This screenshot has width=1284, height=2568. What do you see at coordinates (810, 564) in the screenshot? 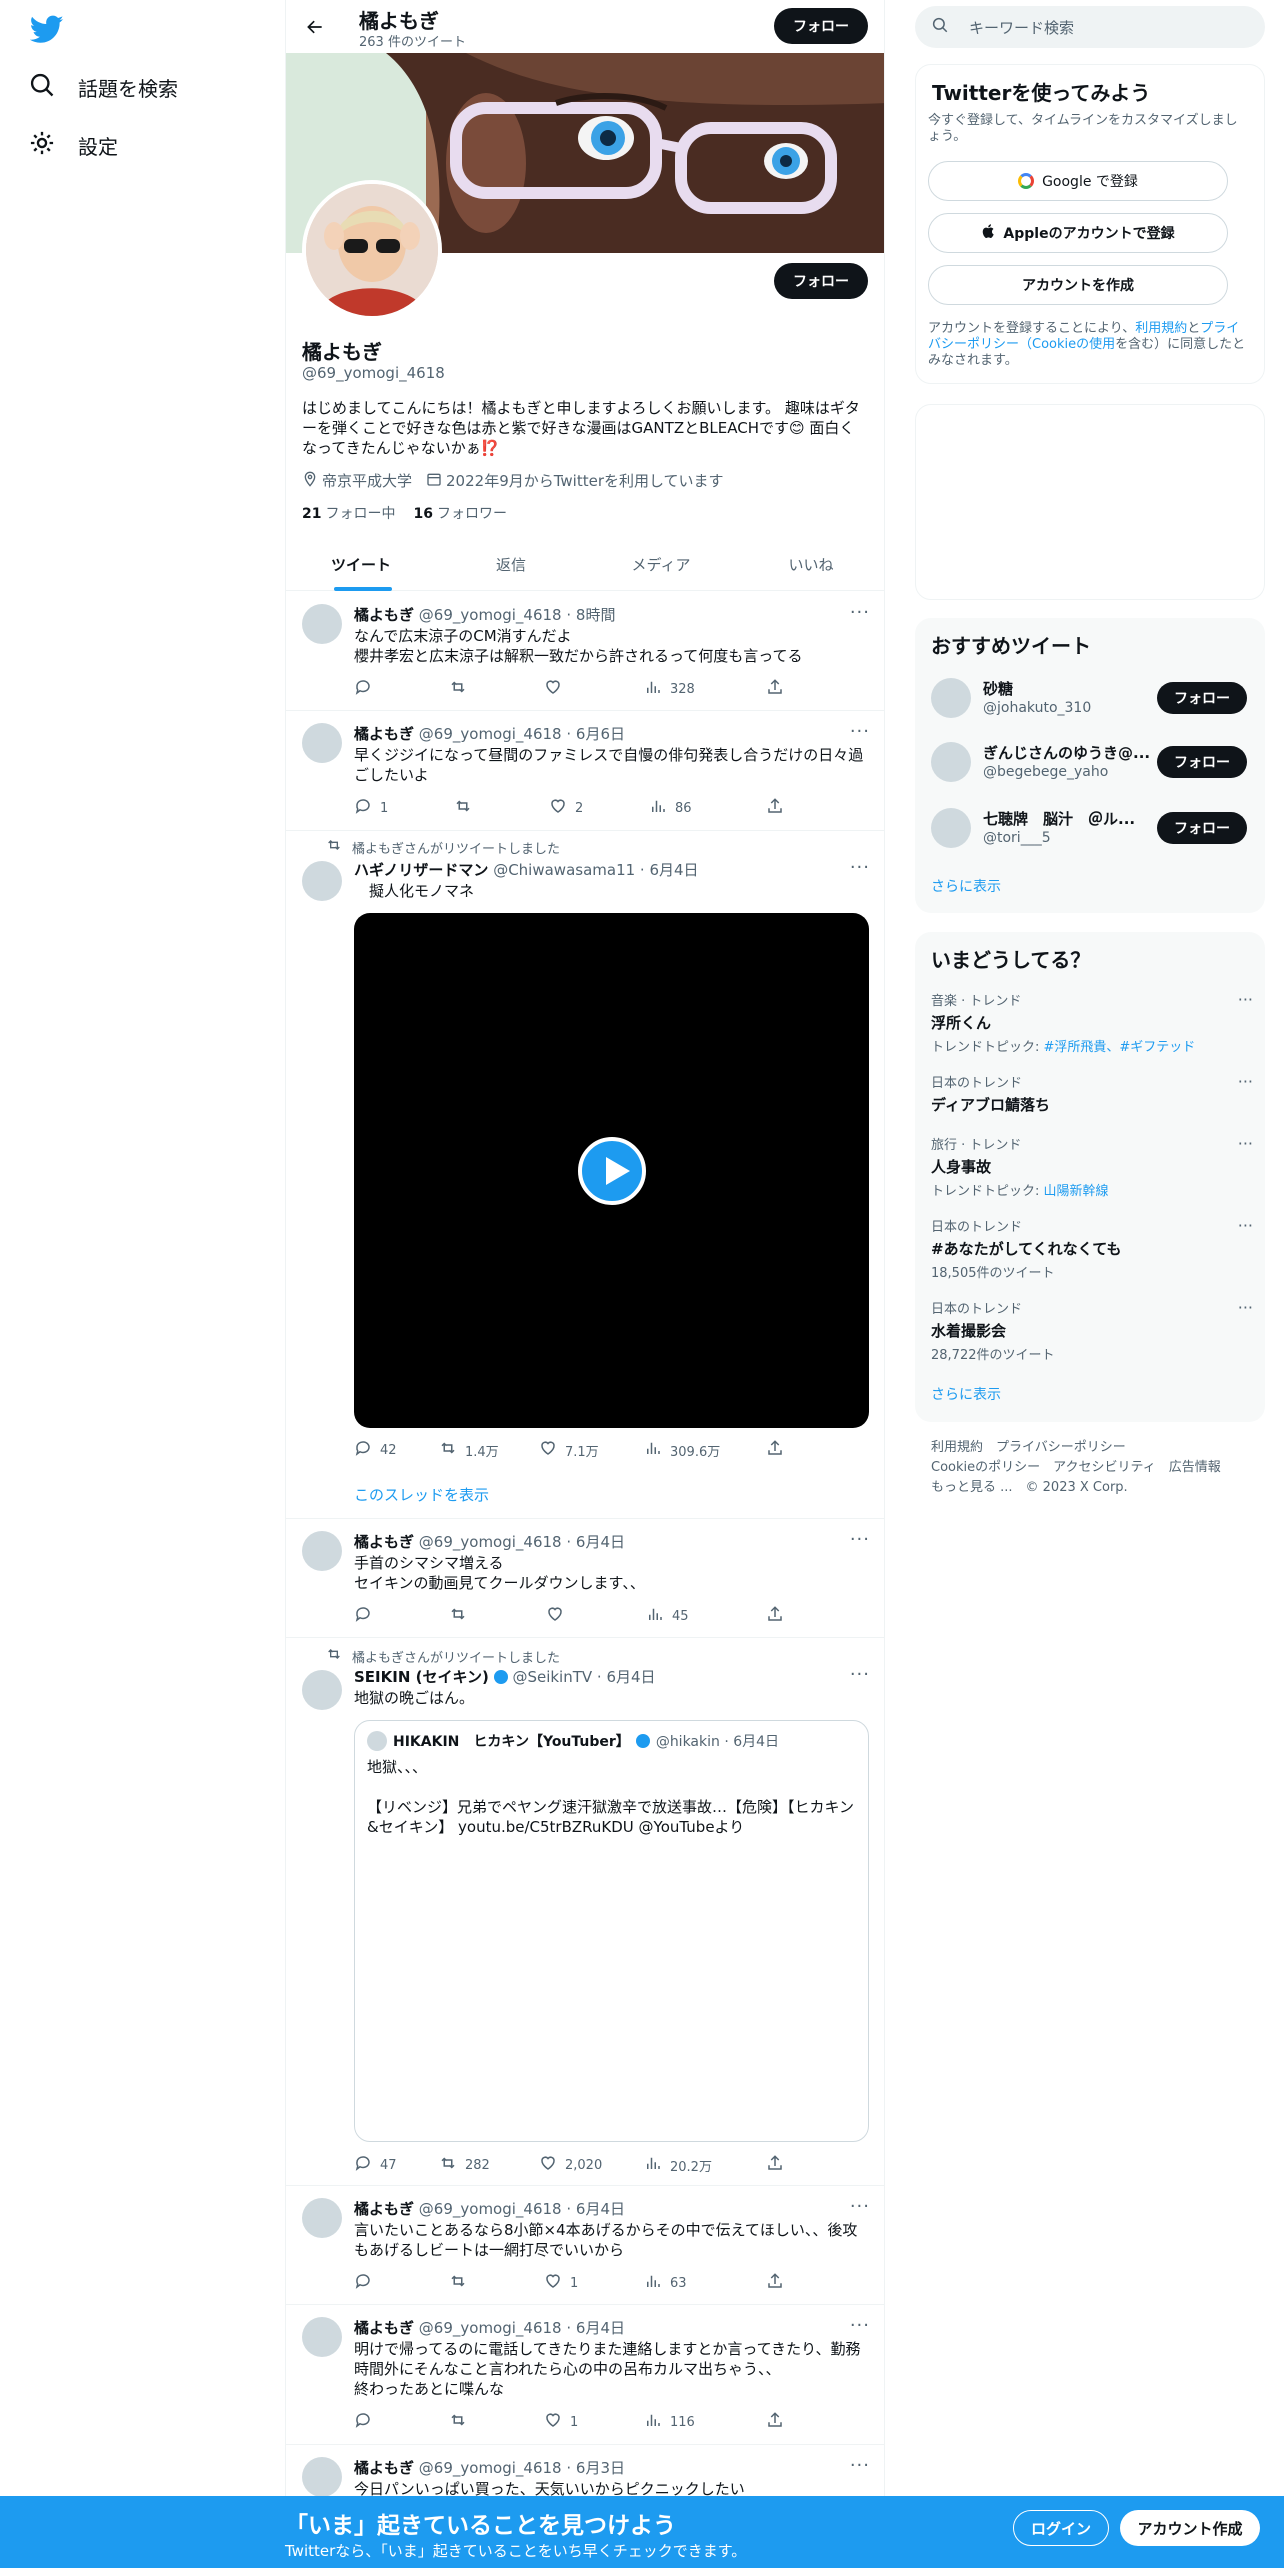
I see `tab-likes: いいね` at bounding box center [810, 564].